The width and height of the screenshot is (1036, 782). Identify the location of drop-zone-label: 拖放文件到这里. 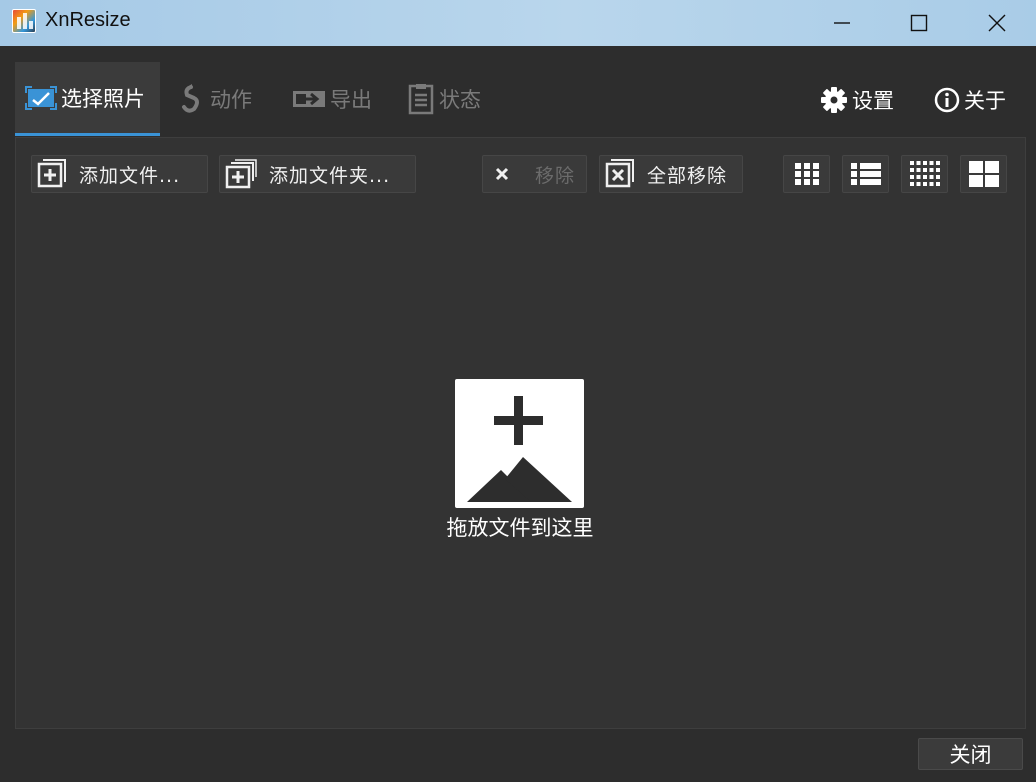
(520, 528).